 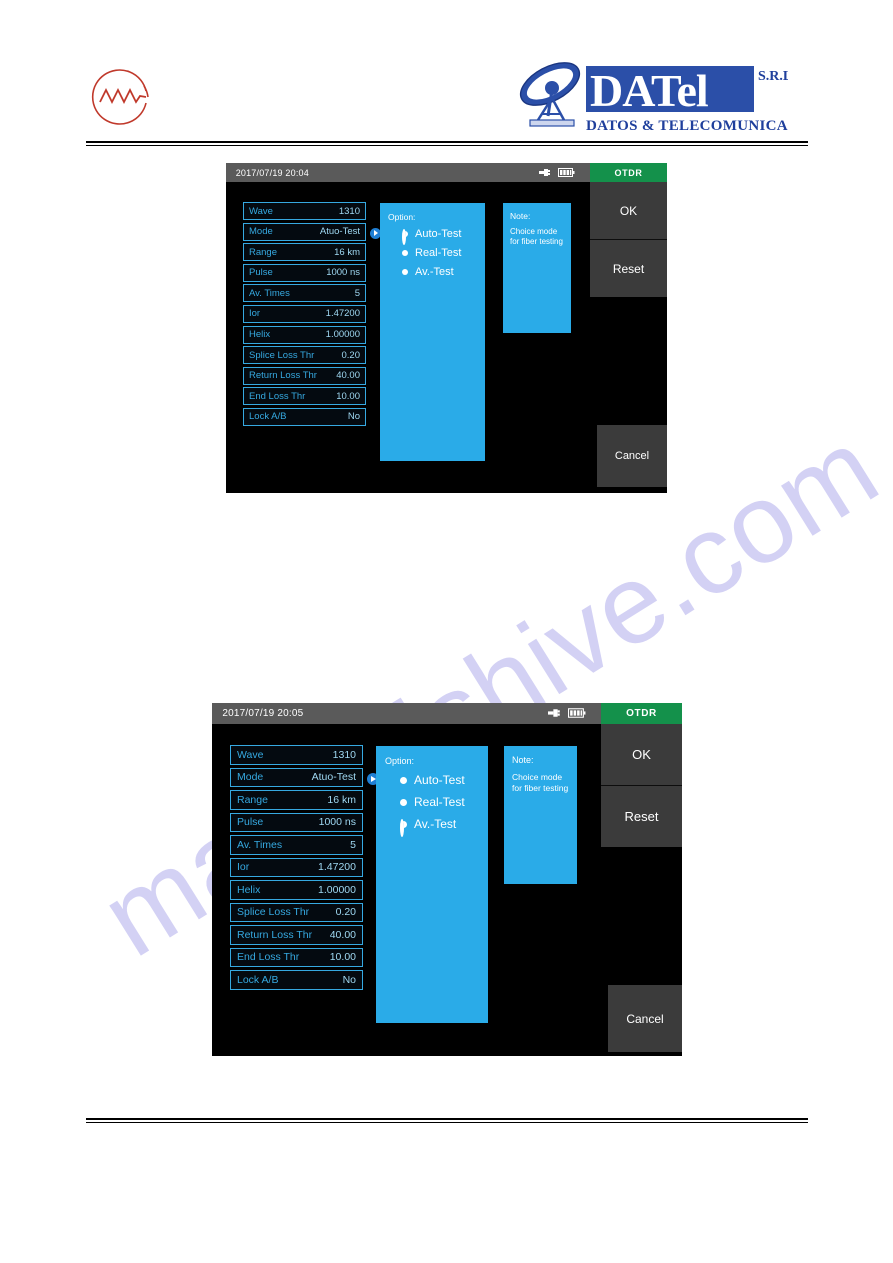 What do you see at coordinates (540, 782) in the screenshot?
I see `note-panel-text: Choice mode for fiber testing` at bounding box center [540, 782].